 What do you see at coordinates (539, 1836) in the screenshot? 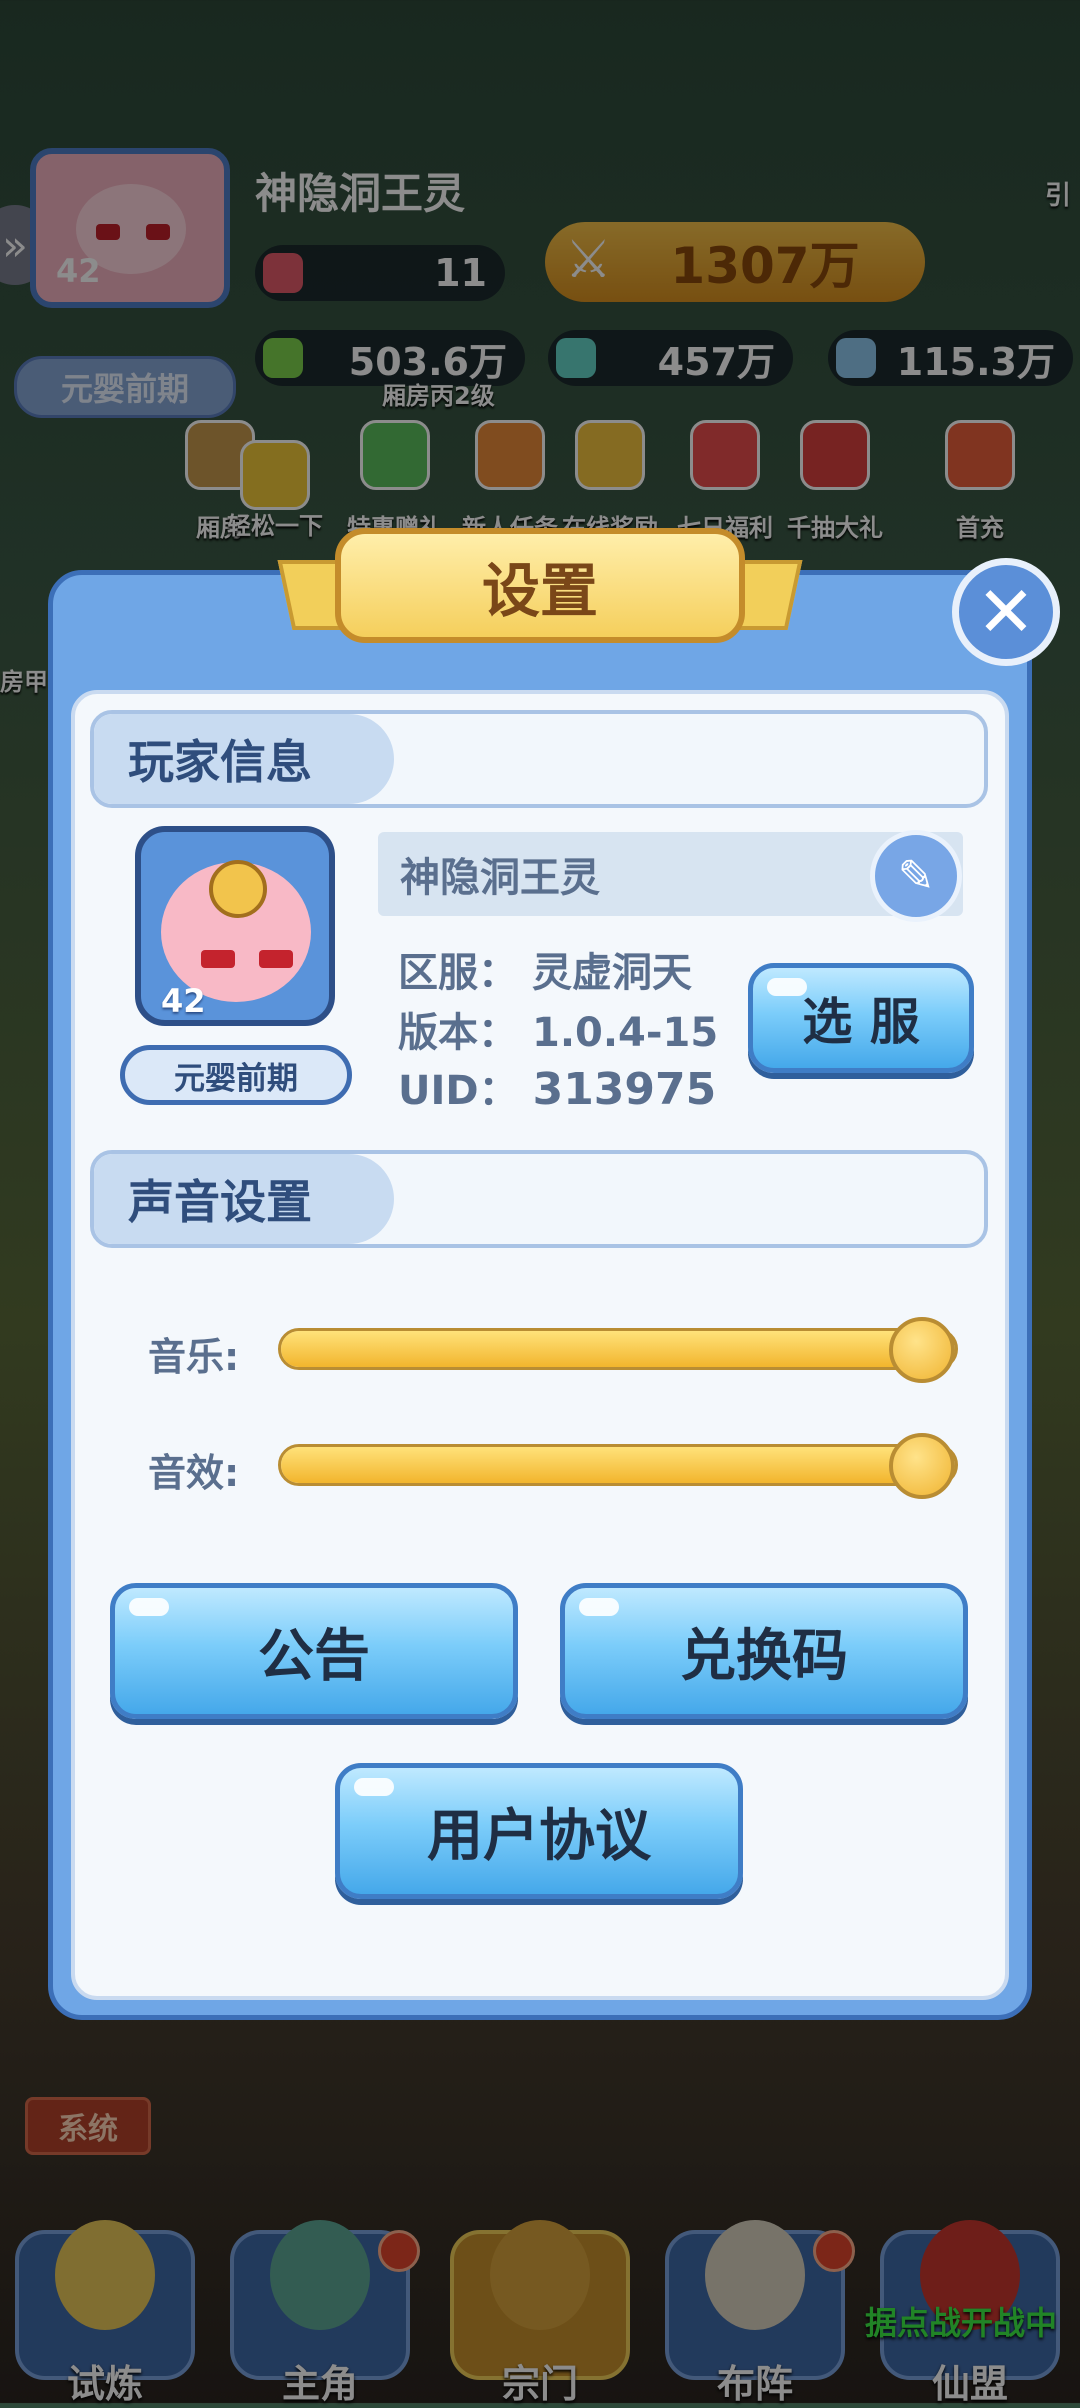
I see `button-label: 用户协议` at bounding box center [539, 1836].